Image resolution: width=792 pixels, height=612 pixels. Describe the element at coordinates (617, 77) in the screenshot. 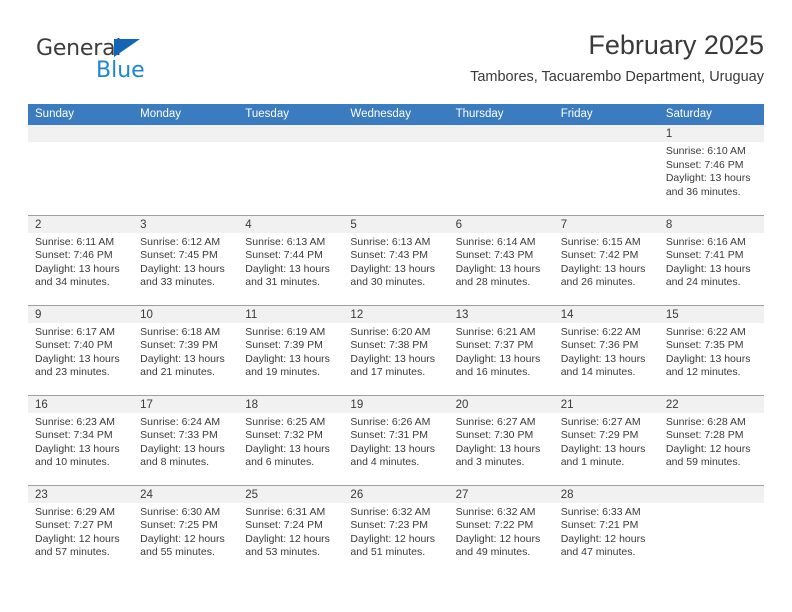

I see `page-subtitle: Tambores, Tacuarembo Department, Uruguay` at that location.